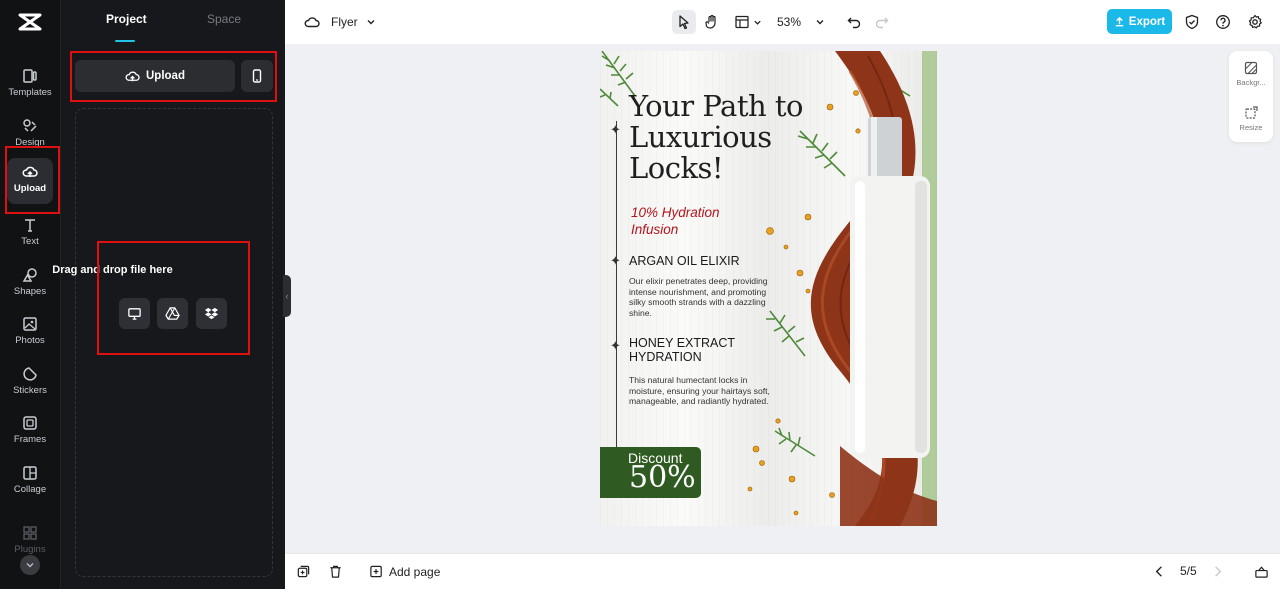  Describe the element at coordinates (801, 22) in the screenshot. I see `zoom-dropdown: 53%` at that location.